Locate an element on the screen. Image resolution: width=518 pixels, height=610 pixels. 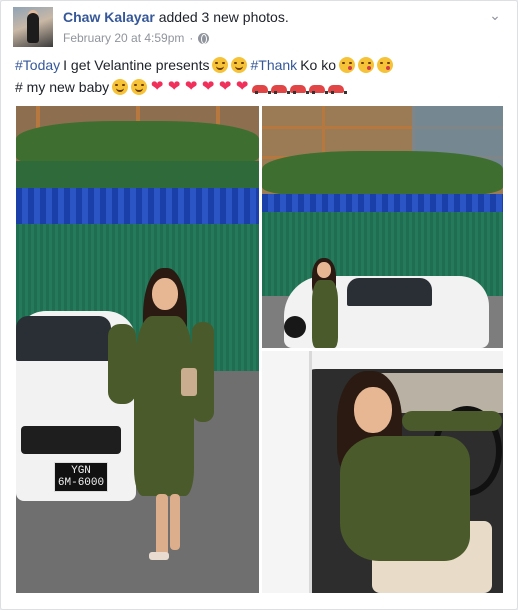
car-windshield is located at coordinates (63, 338).